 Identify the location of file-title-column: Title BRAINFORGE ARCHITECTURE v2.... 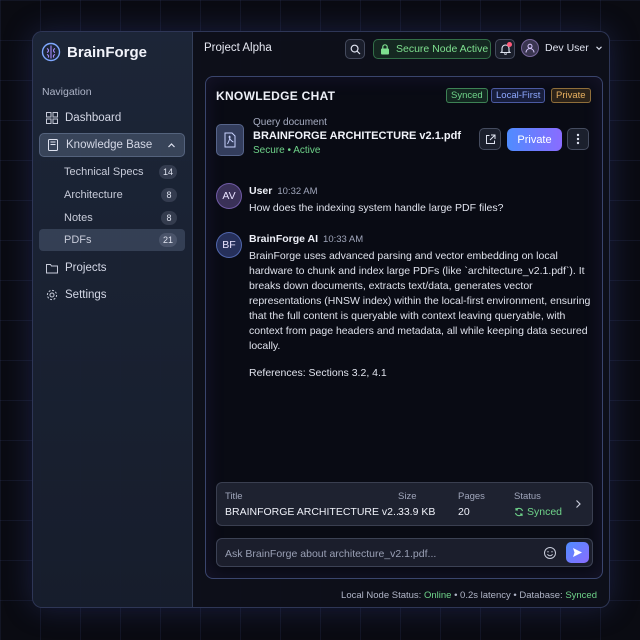
(313, 504).